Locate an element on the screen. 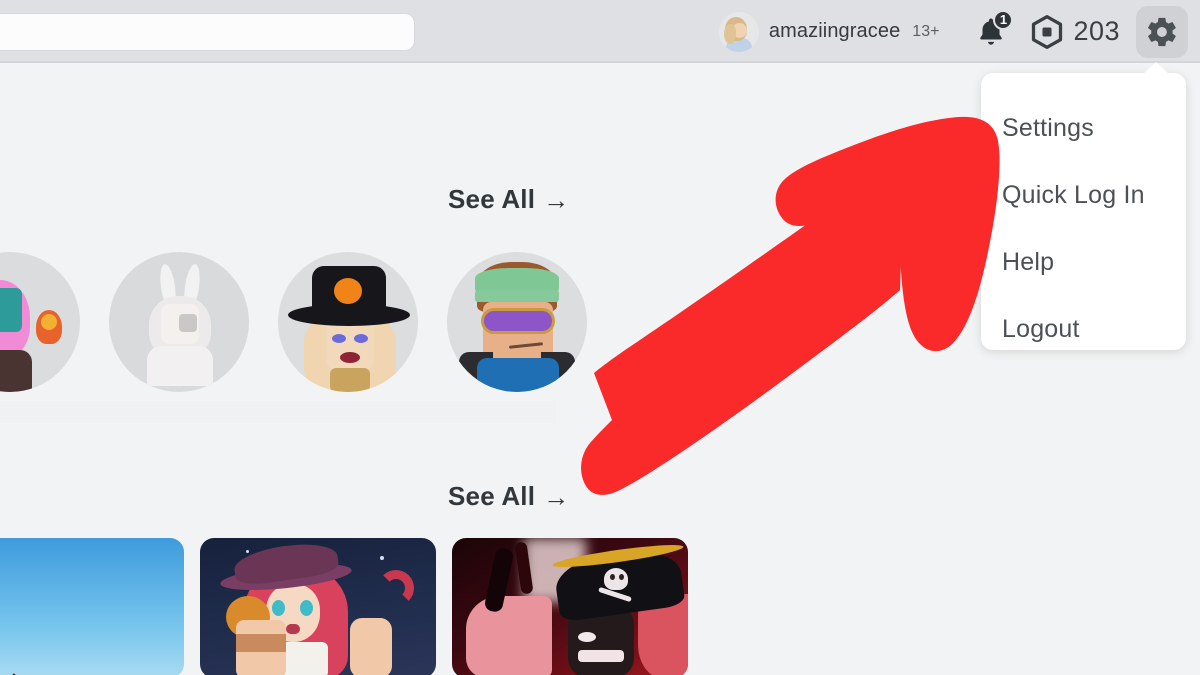  see-all-games: See All → is located at coordinates (508, 496).